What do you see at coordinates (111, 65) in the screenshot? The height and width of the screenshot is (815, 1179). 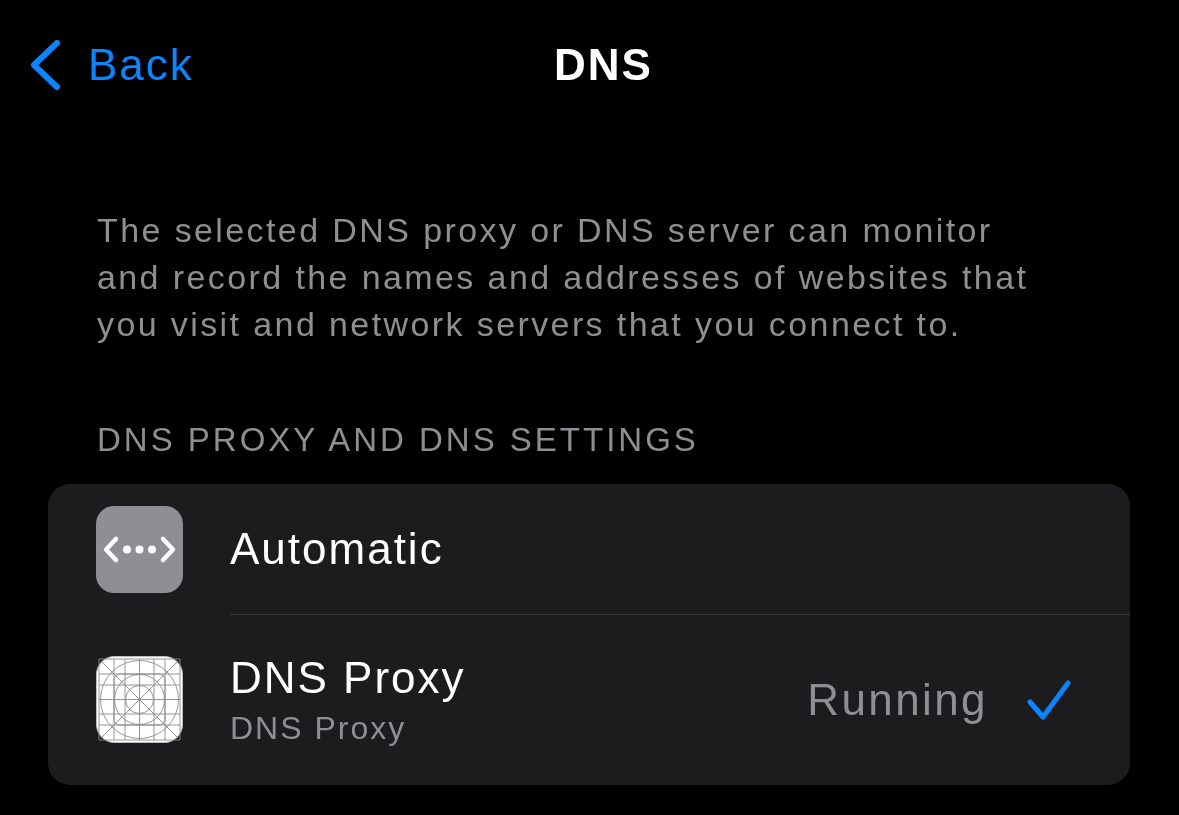 I see `back-button: Back` at bounding box center [111, 65].